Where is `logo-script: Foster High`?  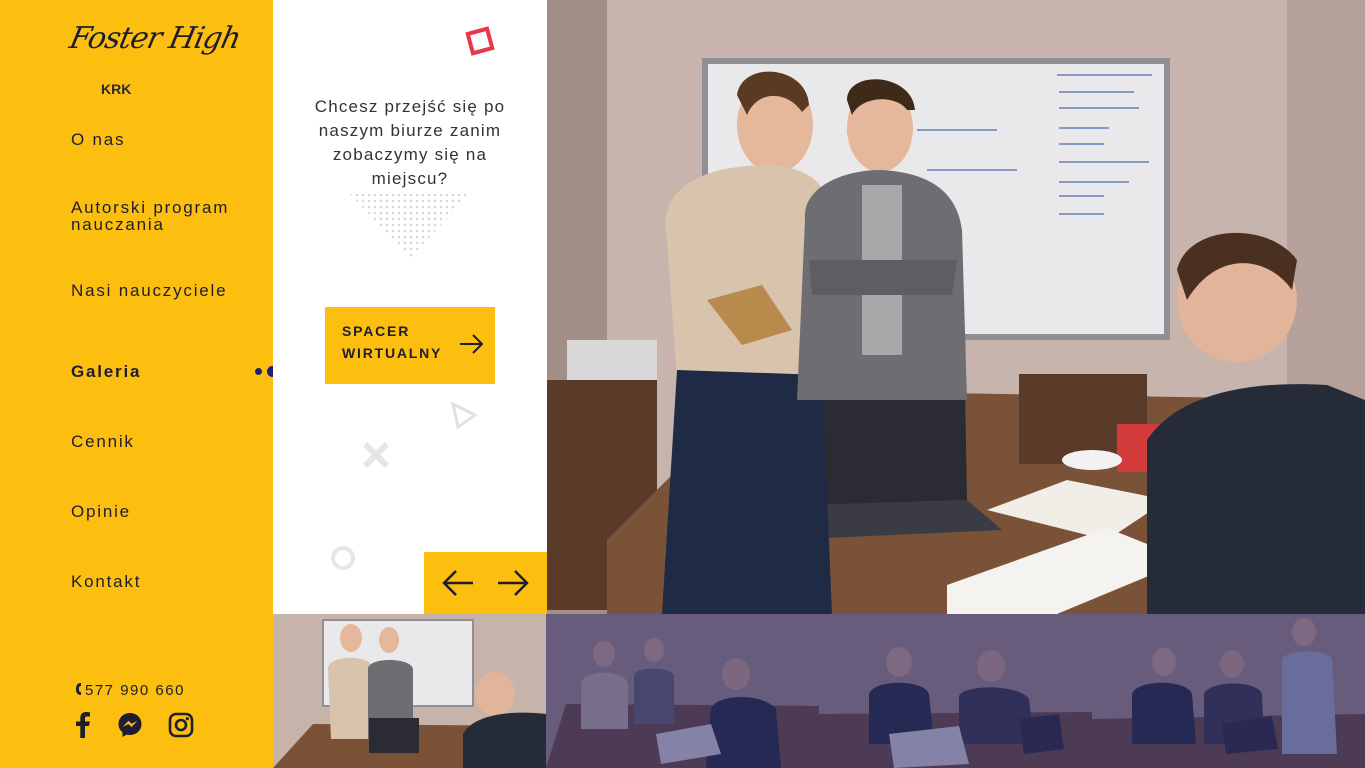
logo-script: Foster High is located at coordinates (155, 38).